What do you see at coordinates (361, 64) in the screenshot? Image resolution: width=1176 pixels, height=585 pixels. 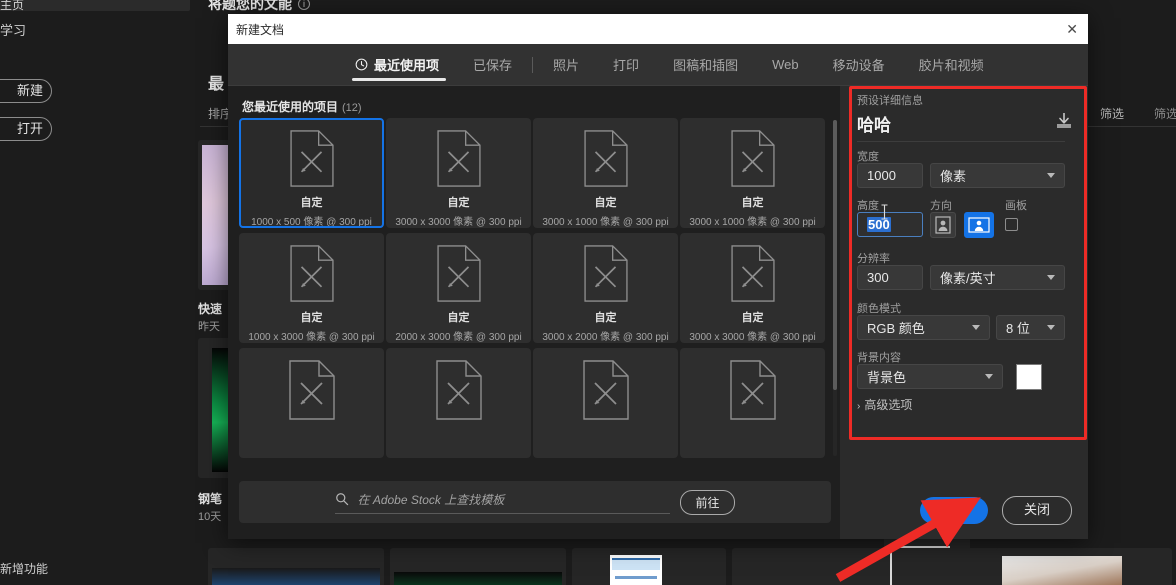 I see `clock-icon` at bounding box center [361, 64].